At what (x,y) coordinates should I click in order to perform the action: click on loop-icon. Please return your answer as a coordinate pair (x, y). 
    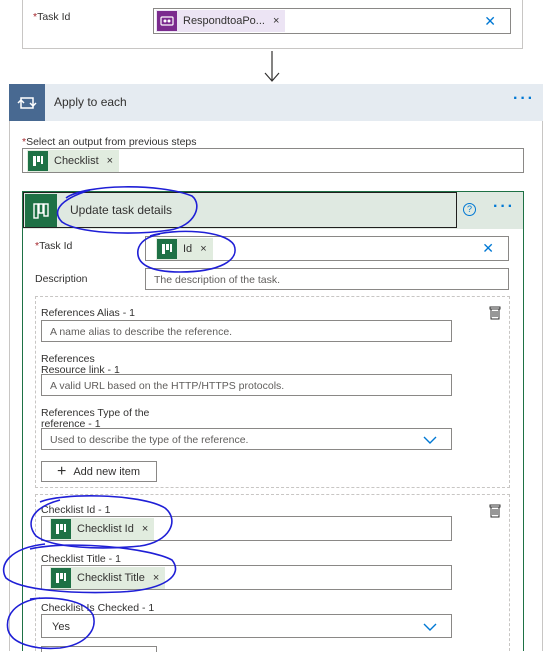
    Looking at the image, I should click on (27, 102).